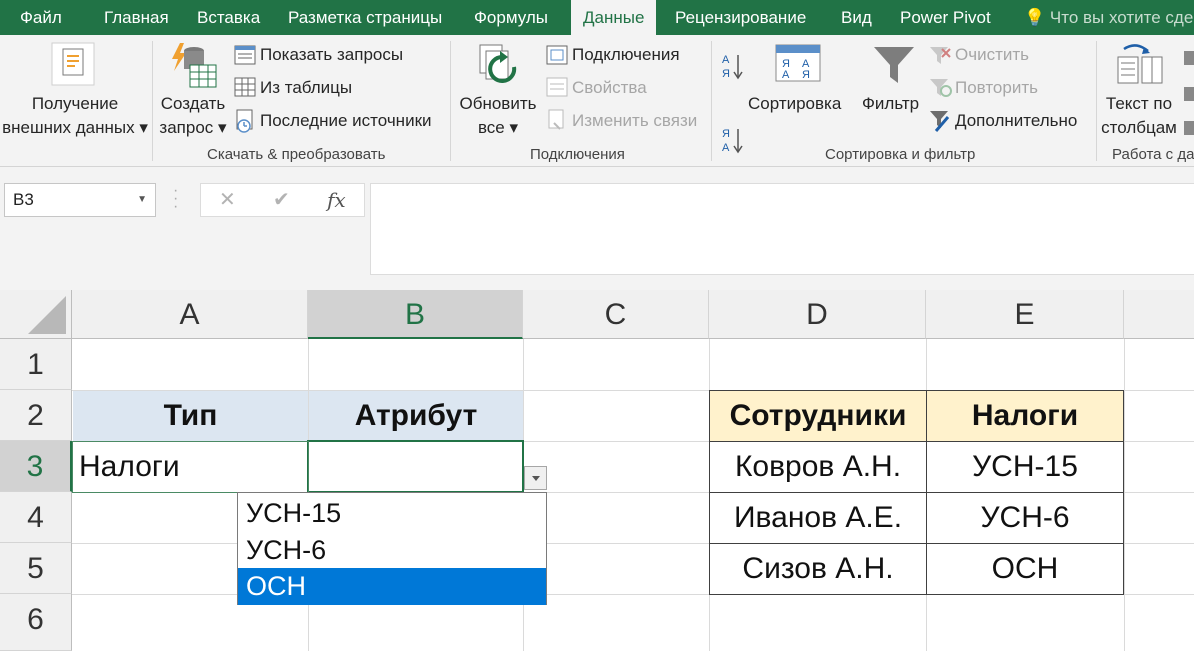  Describe the element at coordinates (616, 314) in the screenshot. I see `column-header-c: C` at that location.